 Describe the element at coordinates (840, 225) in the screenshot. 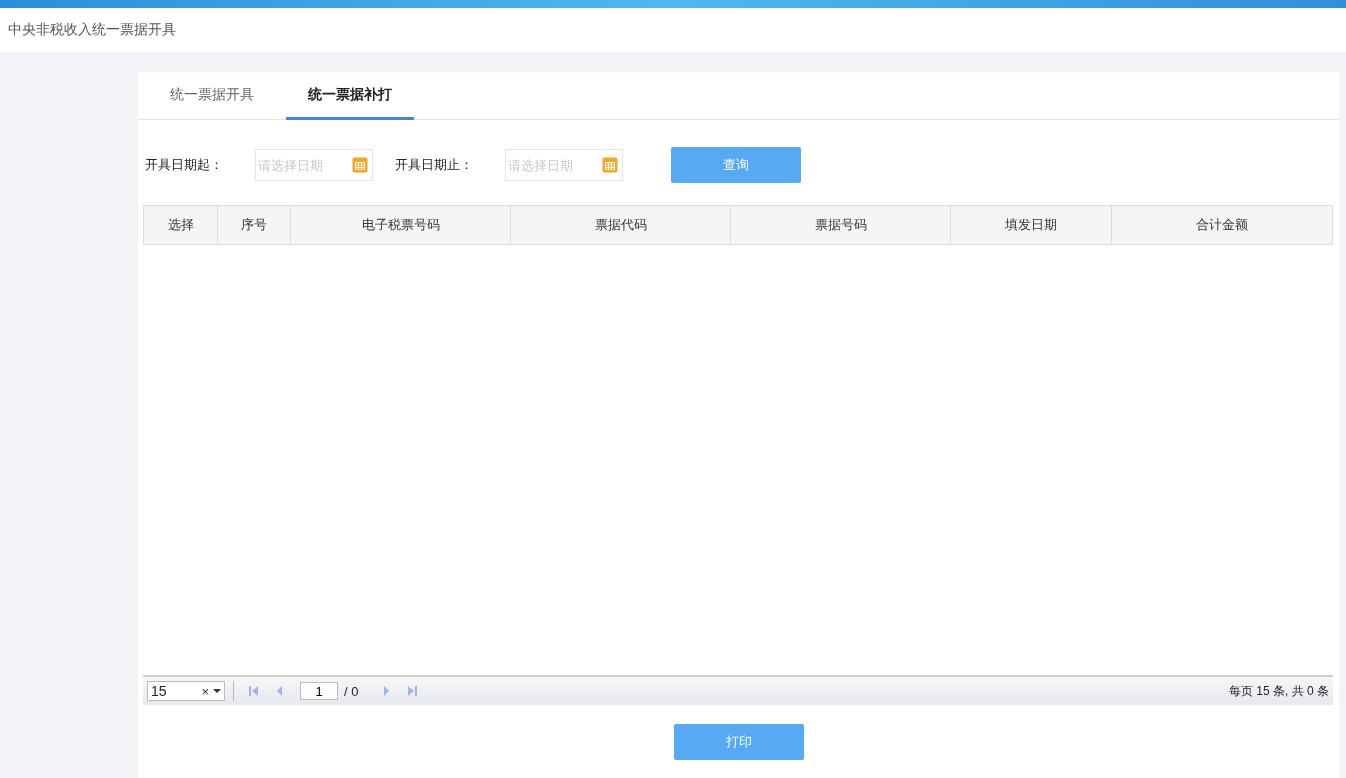

I see `column-header: 票据号码` at that location.